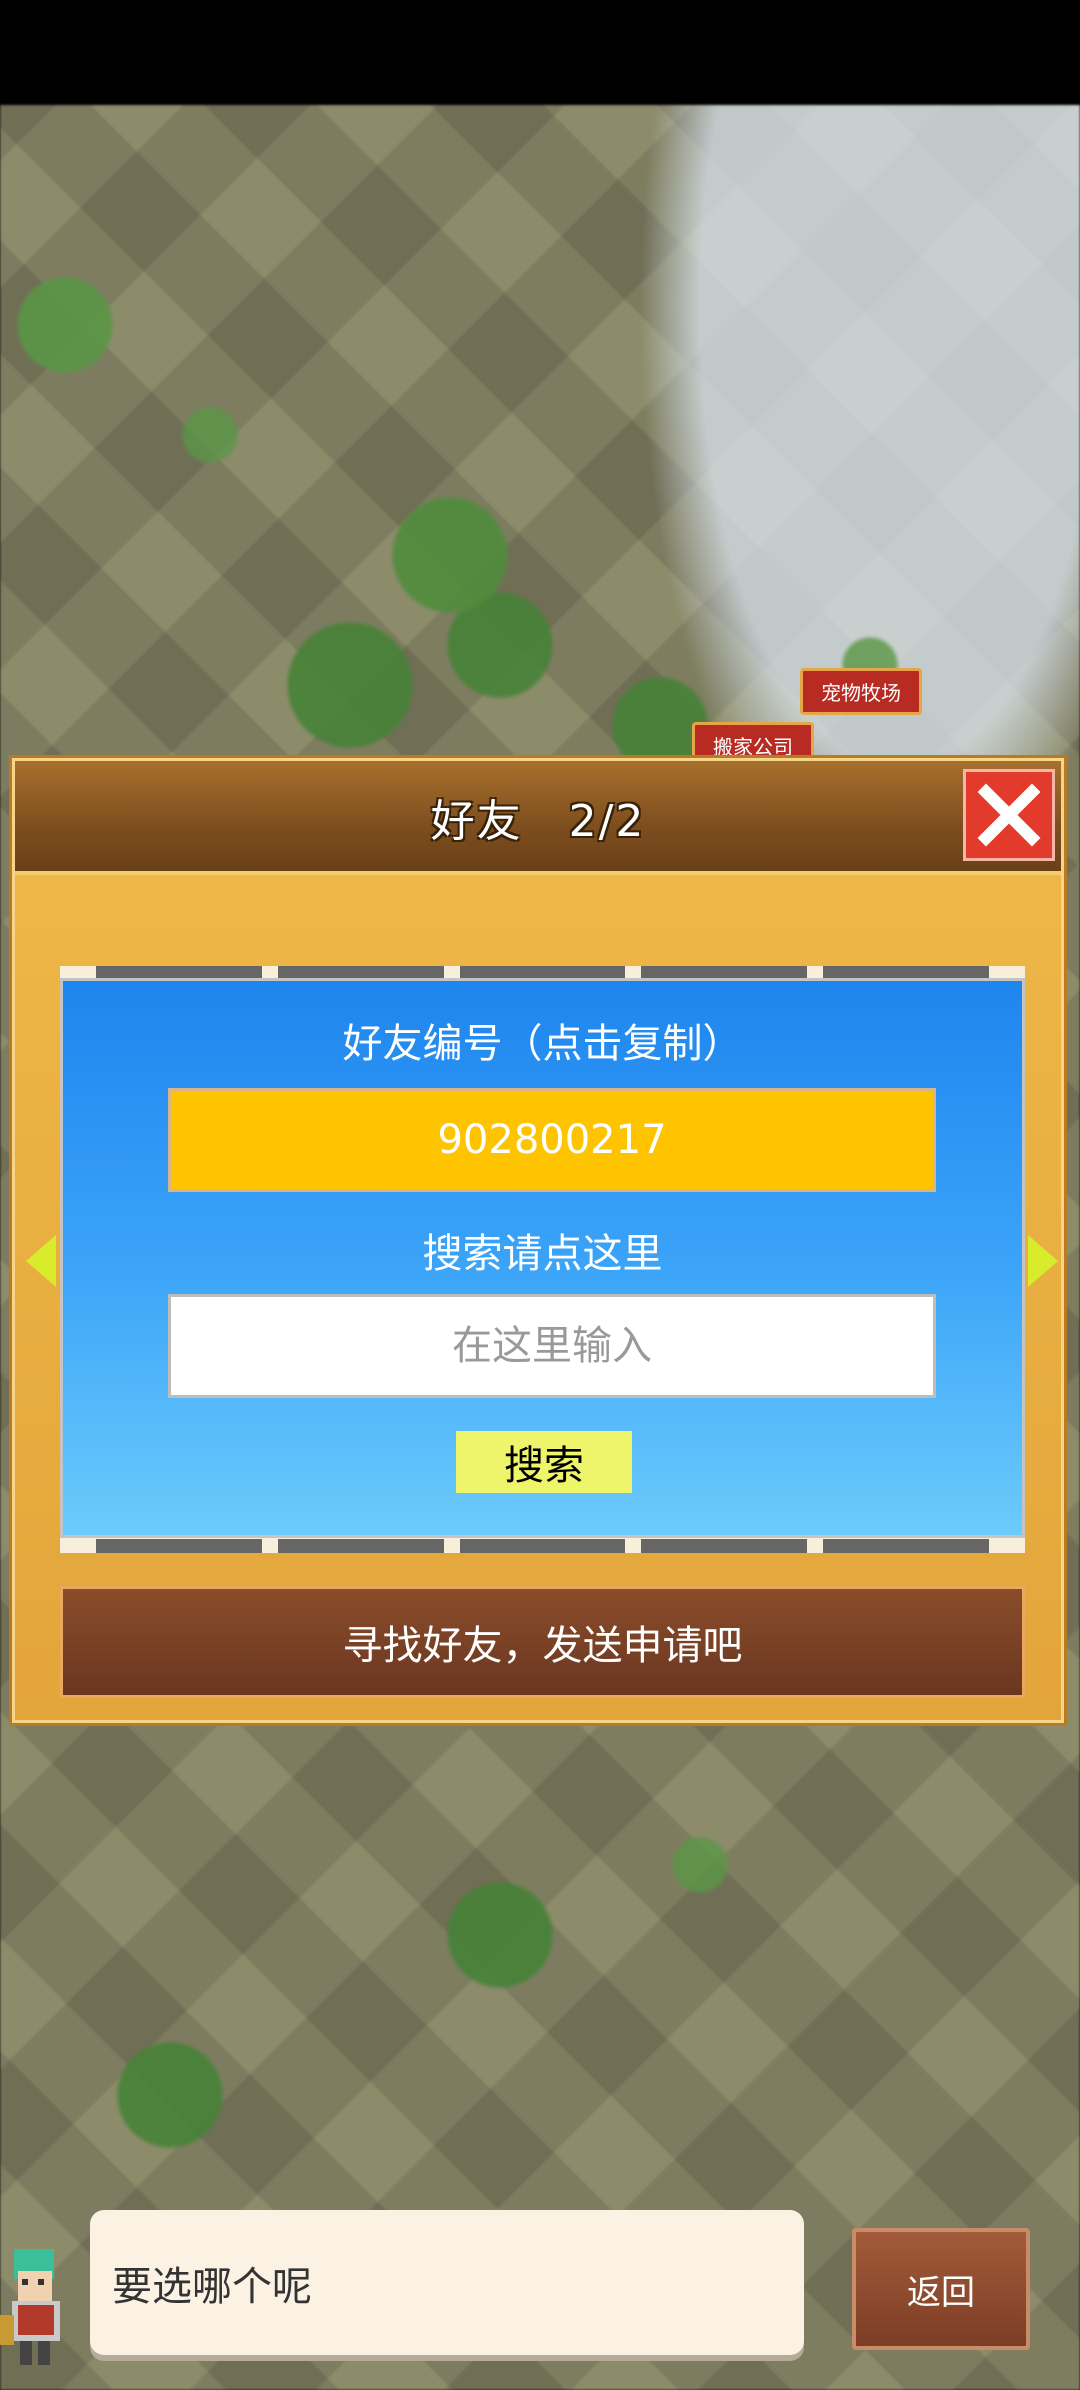 The height and width of the screenshot is (2390, 1080). I want to click on close-icon, so click(1009, 815).